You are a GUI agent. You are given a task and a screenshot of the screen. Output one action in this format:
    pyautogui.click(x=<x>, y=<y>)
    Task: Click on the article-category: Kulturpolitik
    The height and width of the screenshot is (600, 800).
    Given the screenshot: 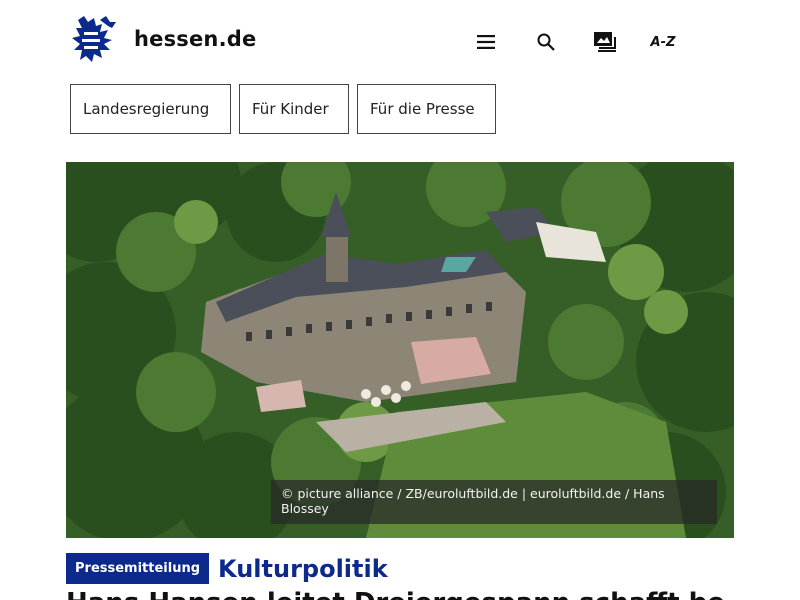 What is the action you would take?
    pyautogui.click(x=303, y=569)
    